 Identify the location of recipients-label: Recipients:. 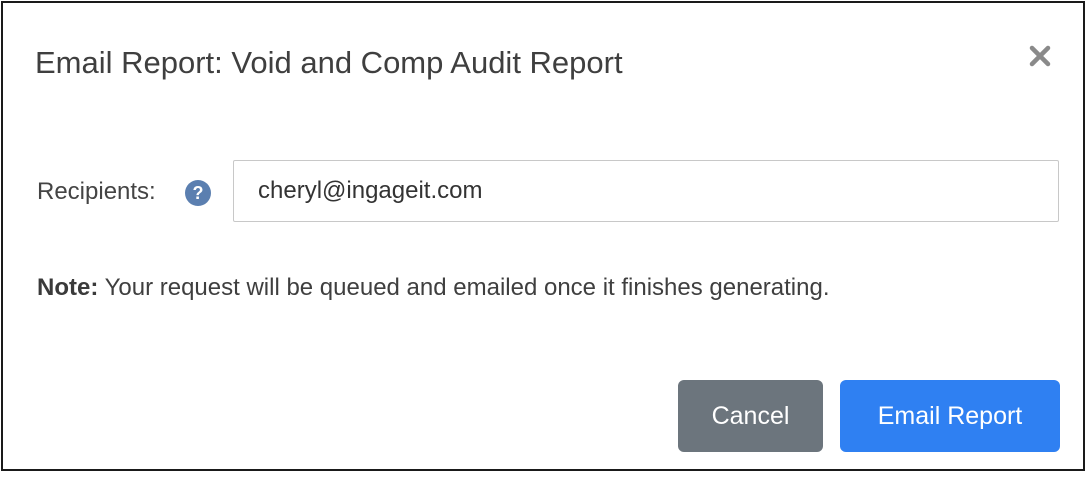
(96, 191).